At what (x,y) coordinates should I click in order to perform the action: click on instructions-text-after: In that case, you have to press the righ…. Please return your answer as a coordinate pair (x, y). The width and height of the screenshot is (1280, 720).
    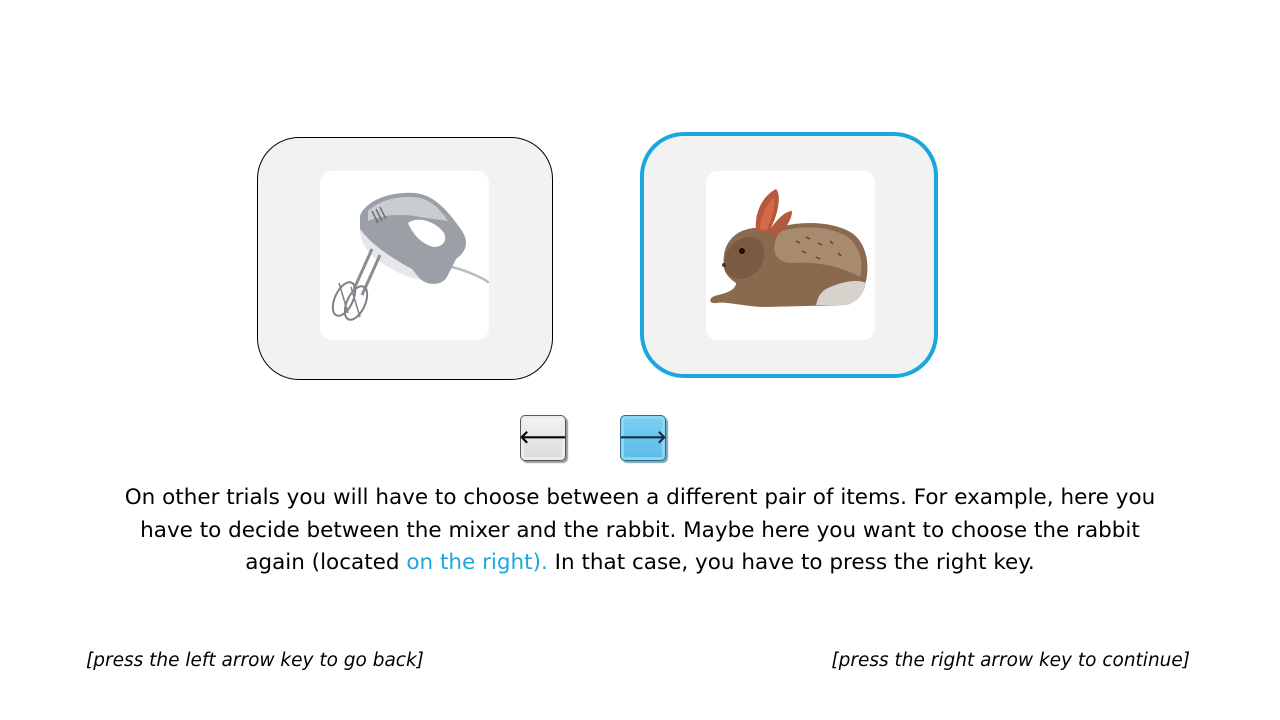
    Looking at the image, I should click on (791, 562).